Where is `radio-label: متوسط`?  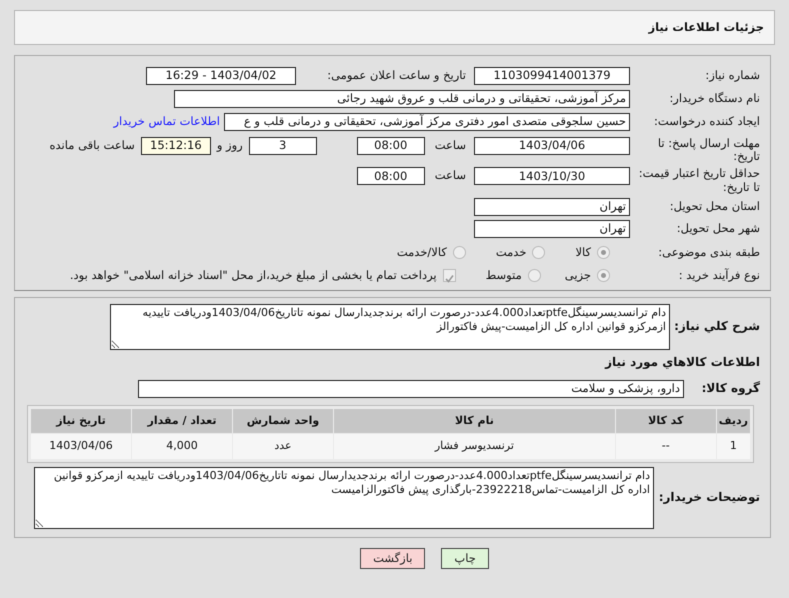
radio-label: متوسط is located at coordinates (504, 275).